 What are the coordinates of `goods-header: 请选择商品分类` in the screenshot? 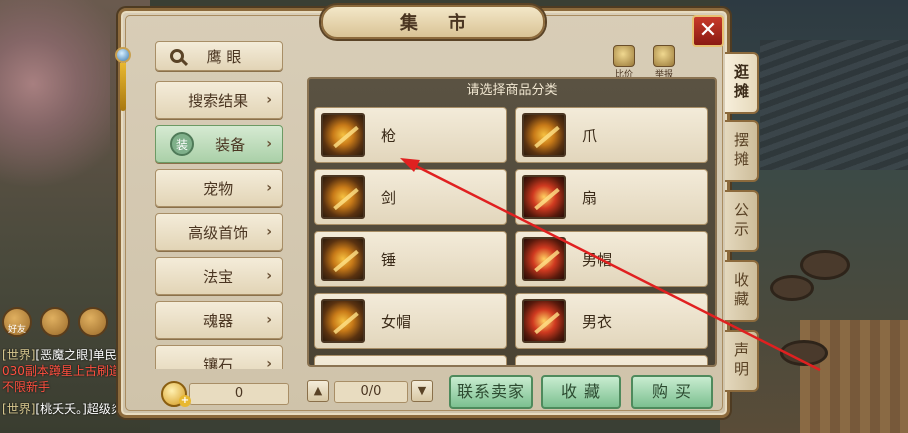 It's located at (512, 90).